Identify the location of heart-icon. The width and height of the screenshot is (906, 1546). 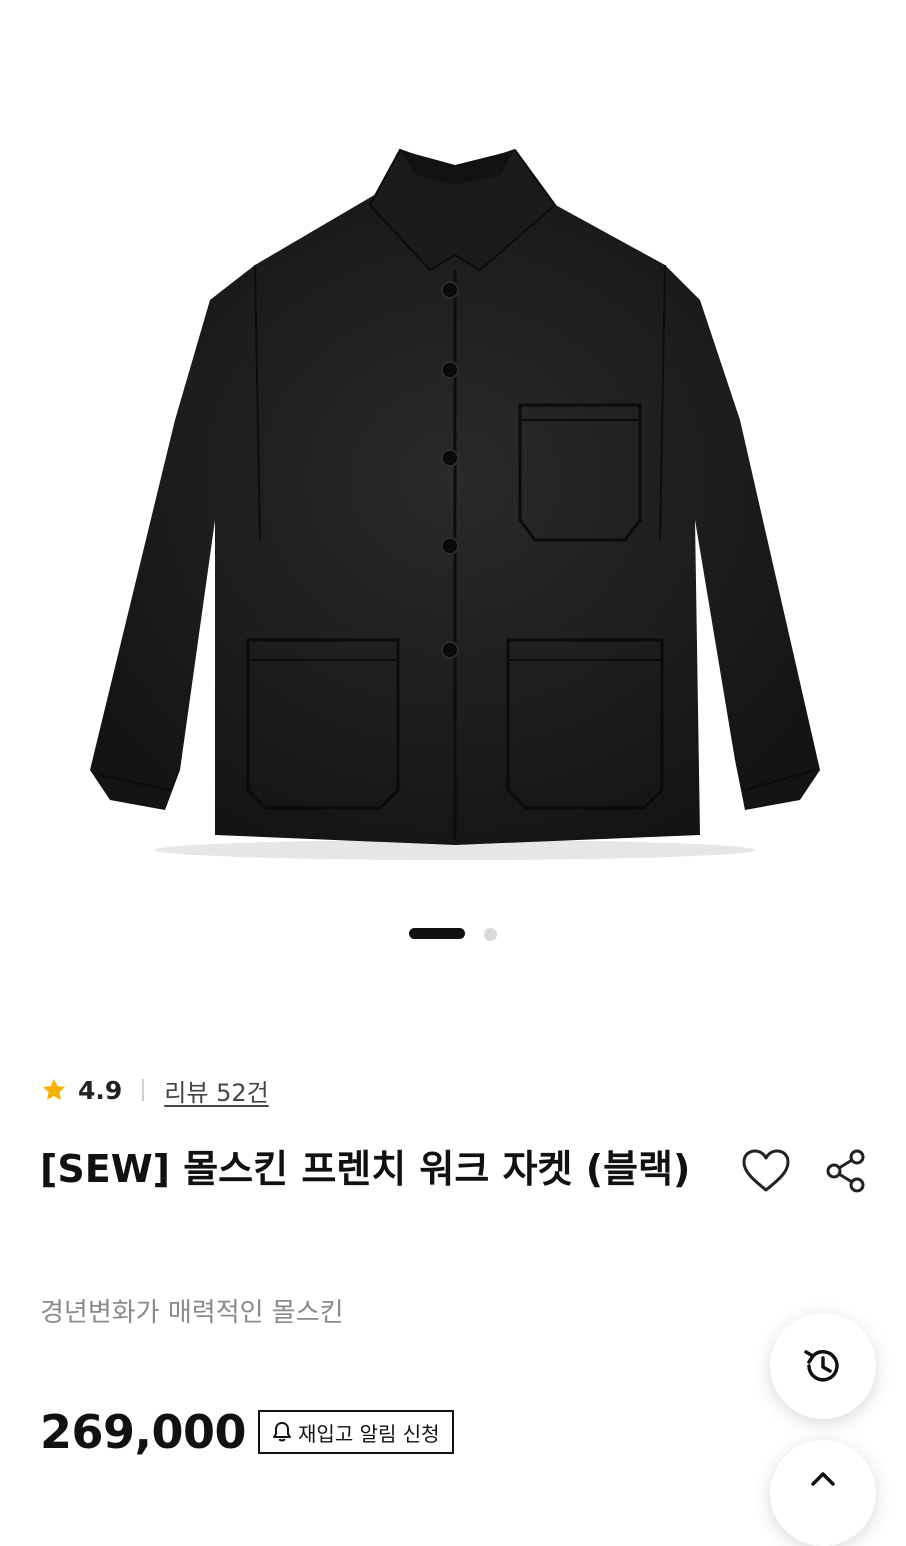
(766, 1170).